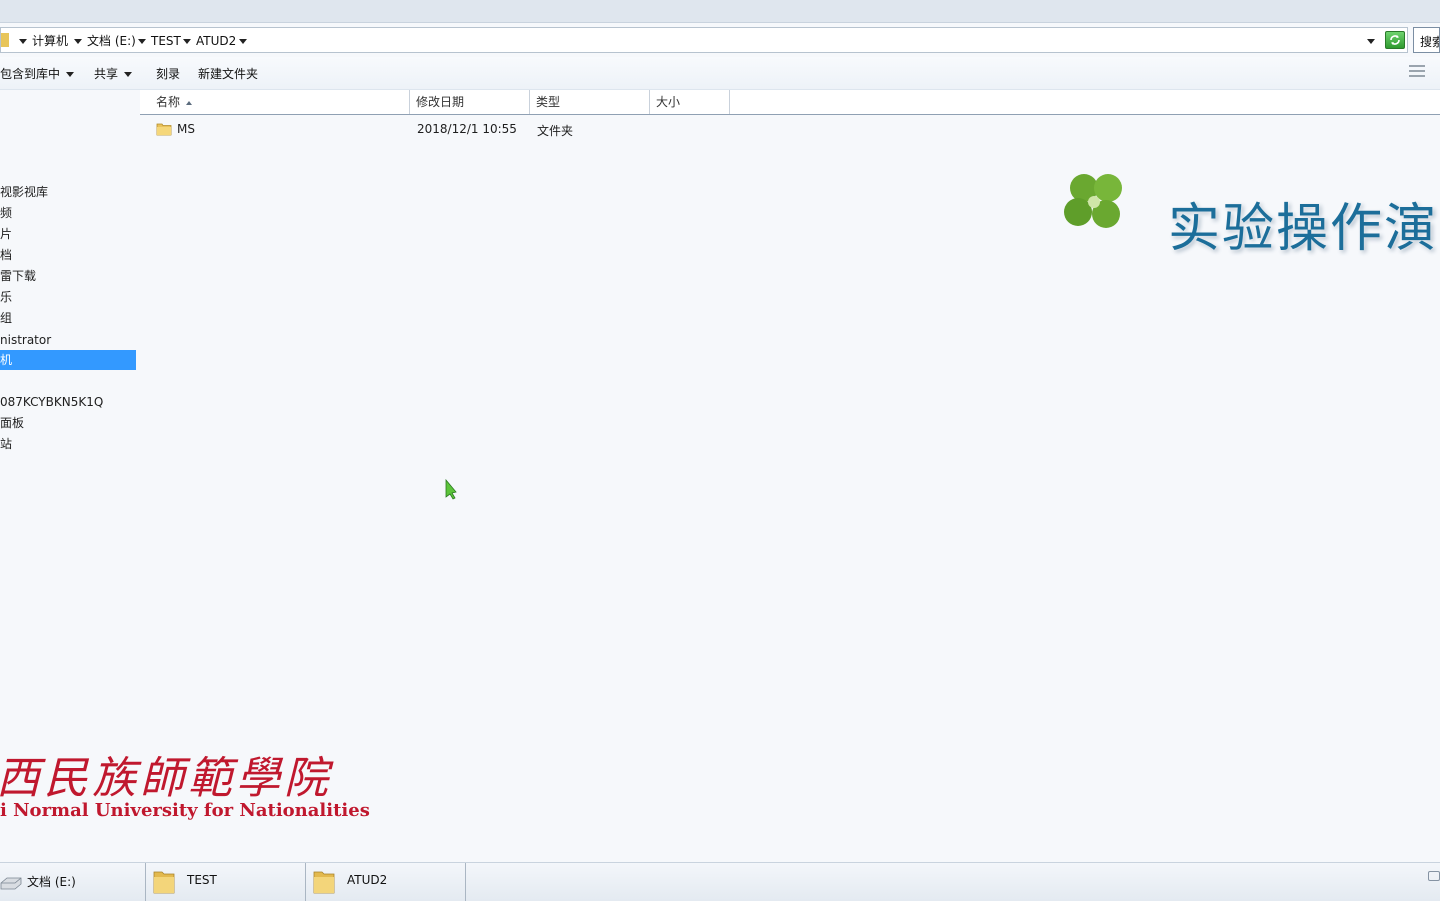  What do you see at coordinates (467, 129) in the screenshot?
I see `file-modified: 2018/12/1 10:55` at bounding box center [467, 129].